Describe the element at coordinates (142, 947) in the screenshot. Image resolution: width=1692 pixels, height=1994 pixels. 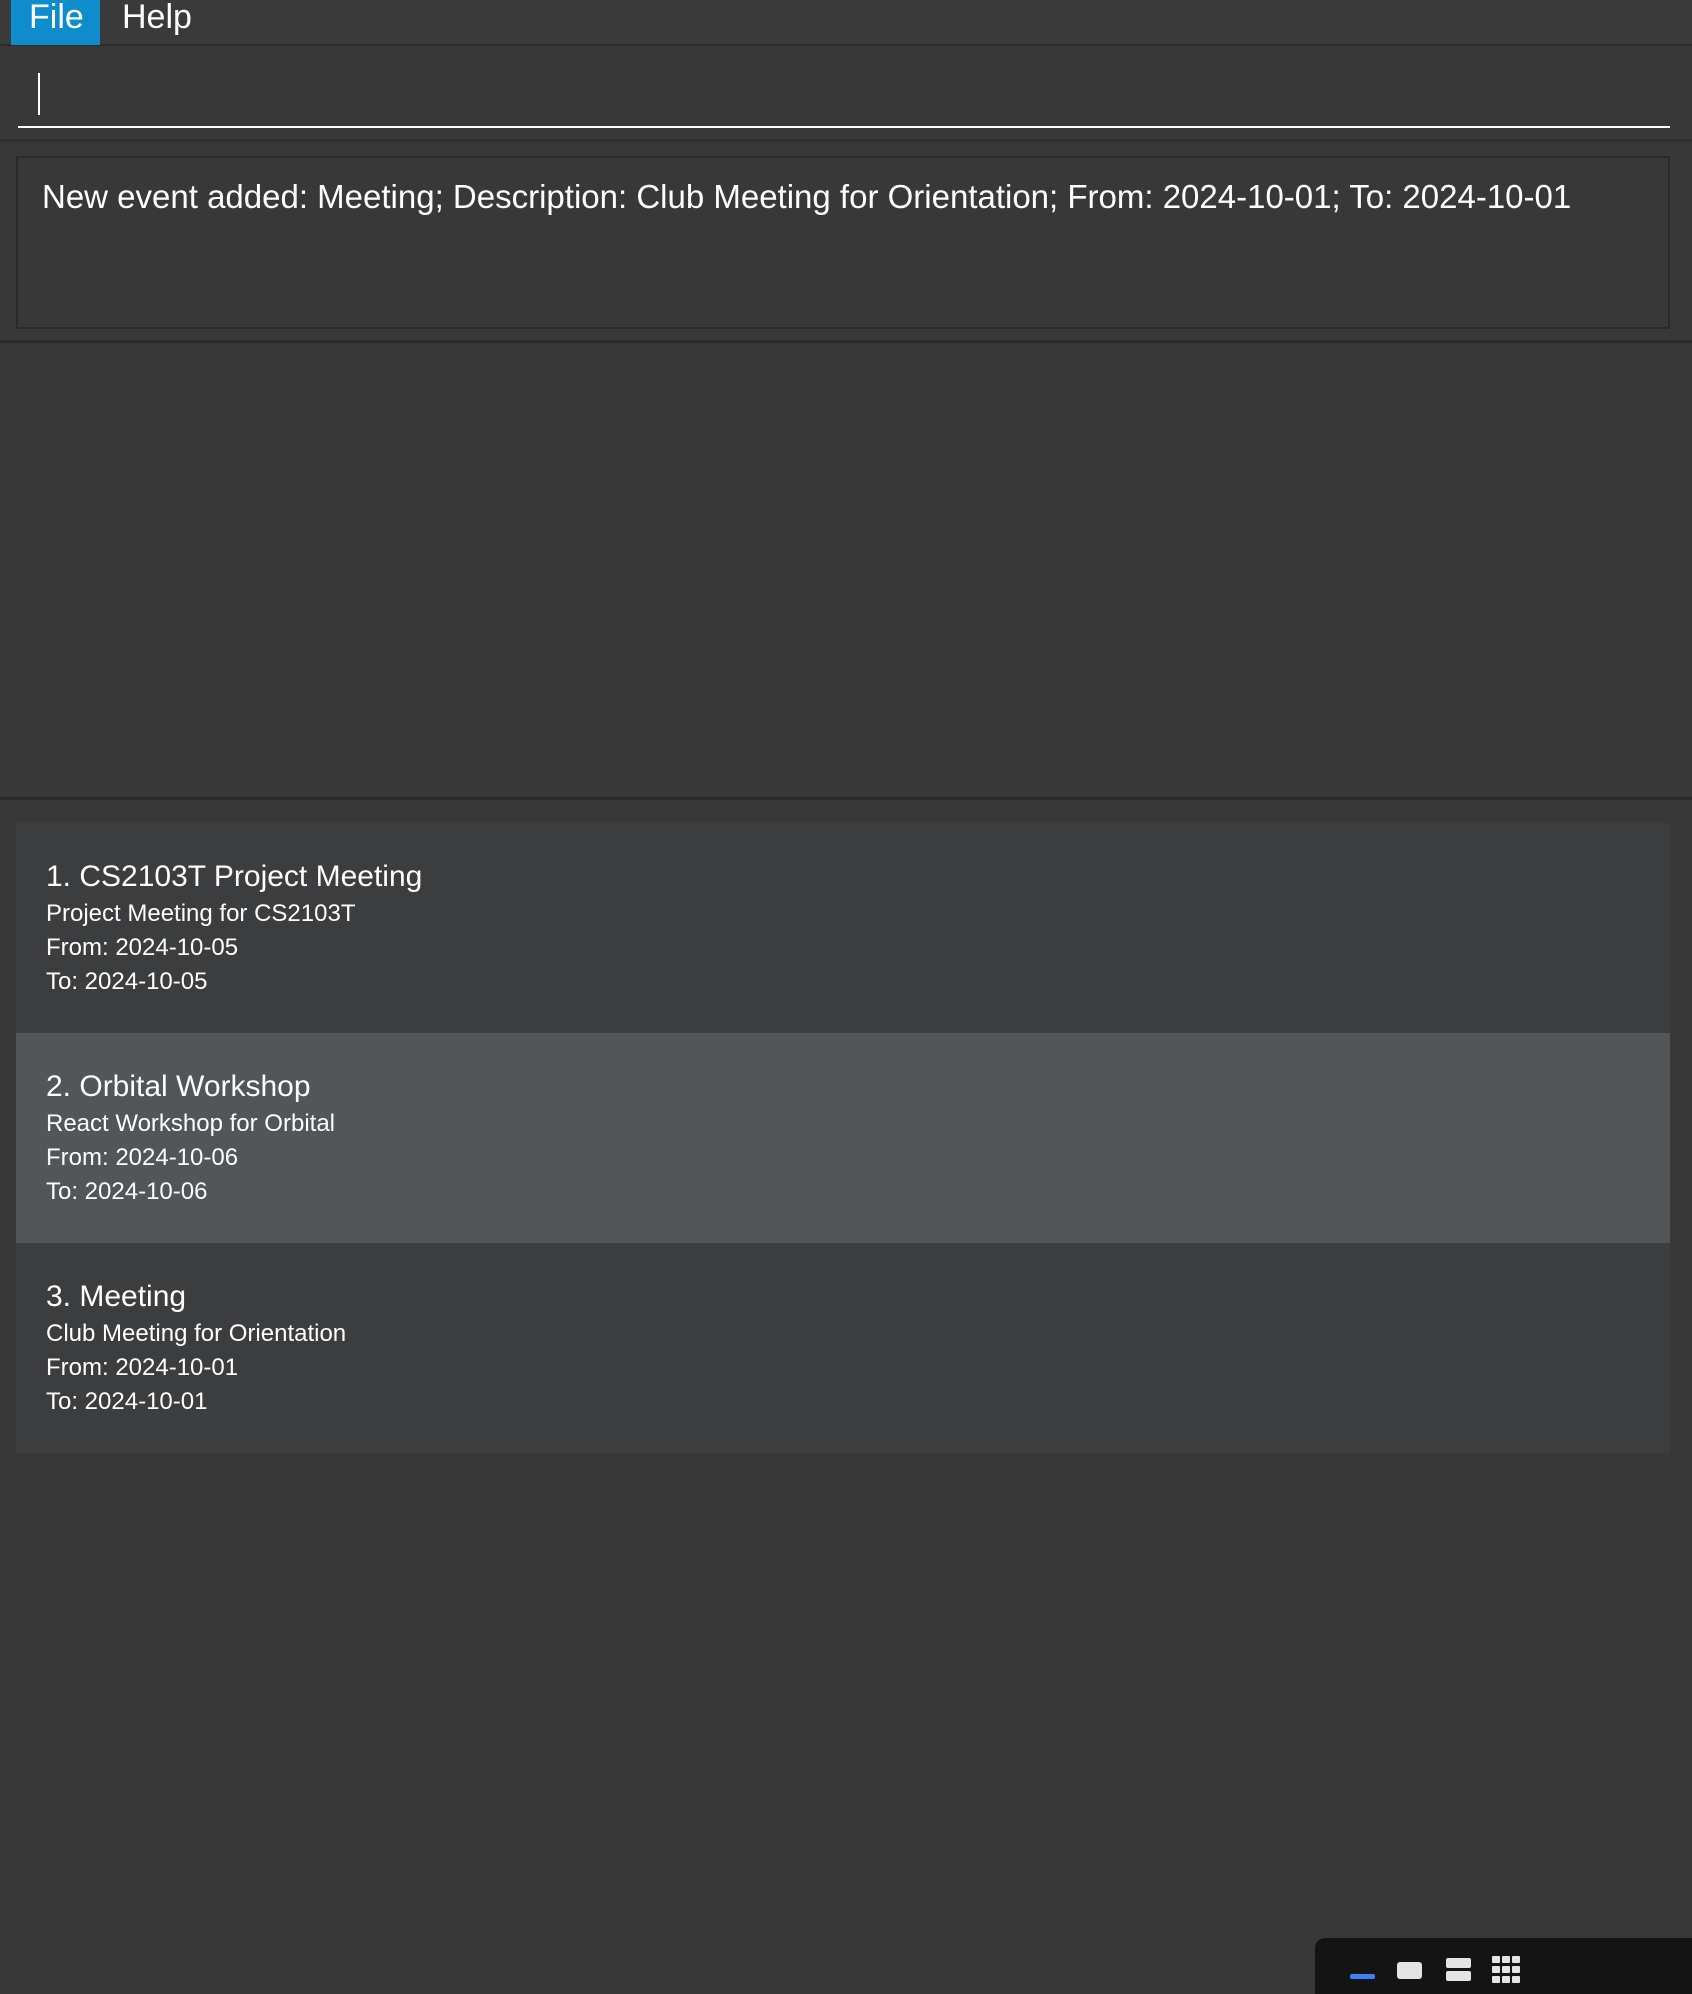
I see `event-from: From: 2024-10-05` at that location.